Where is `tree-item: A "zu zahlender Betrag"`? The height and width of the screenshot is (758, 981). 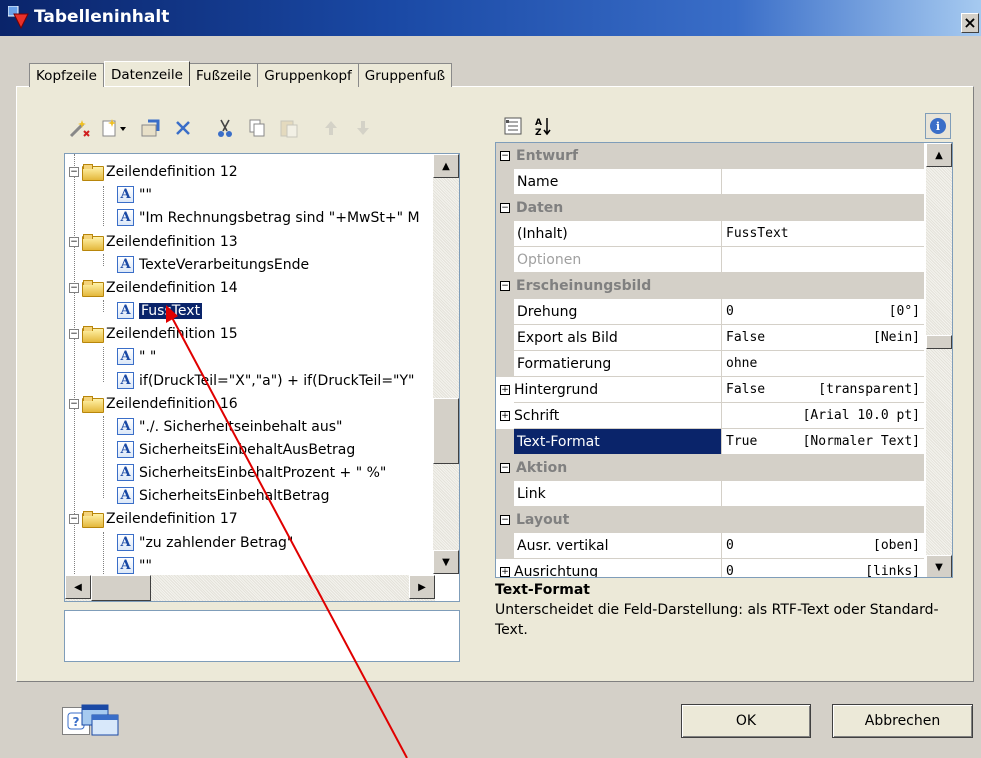
tree-item: A "zu zahlender Betrag" is located at coordinates (205, 542).